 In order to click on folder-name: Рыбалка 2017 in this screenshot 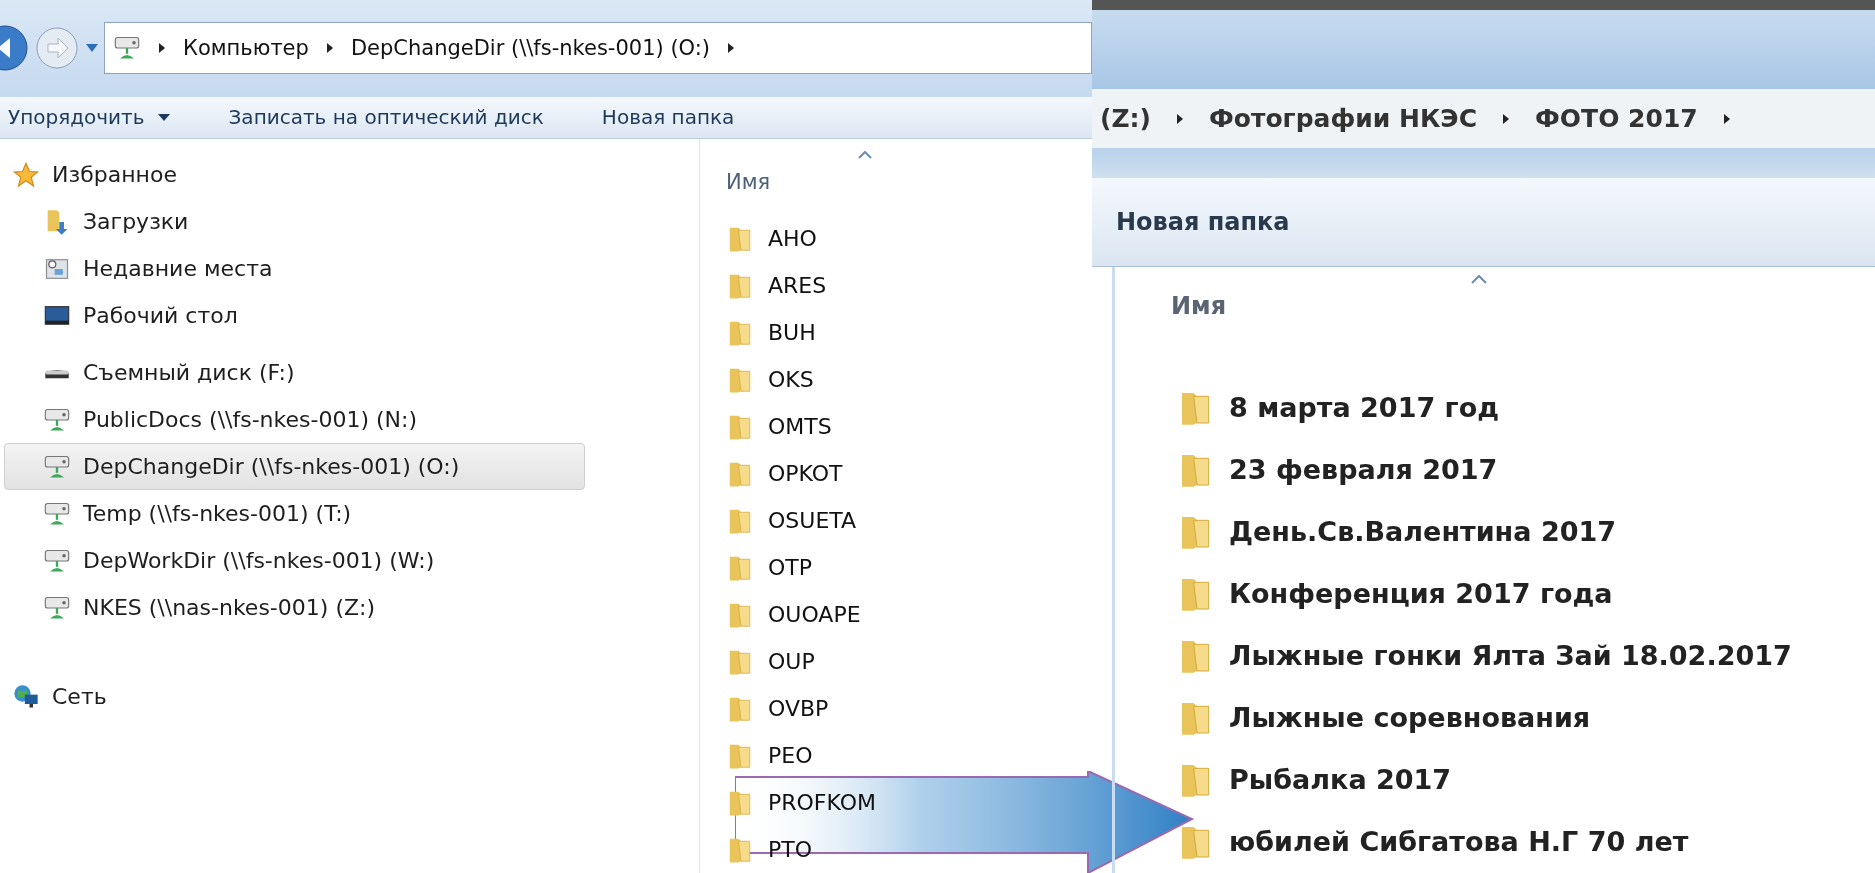, I will do `click(1340, 780)`.